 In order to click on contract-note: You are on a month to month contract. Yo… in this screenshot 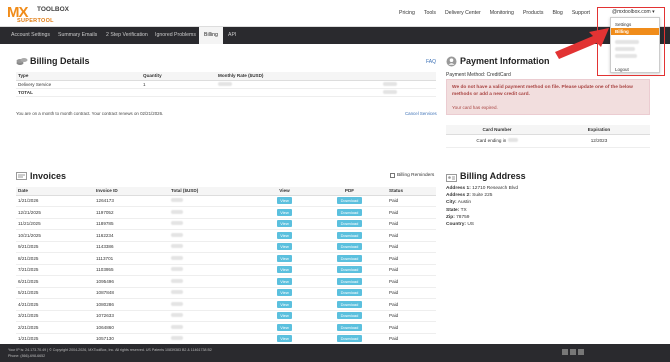, I will do `click(90, 113)`.